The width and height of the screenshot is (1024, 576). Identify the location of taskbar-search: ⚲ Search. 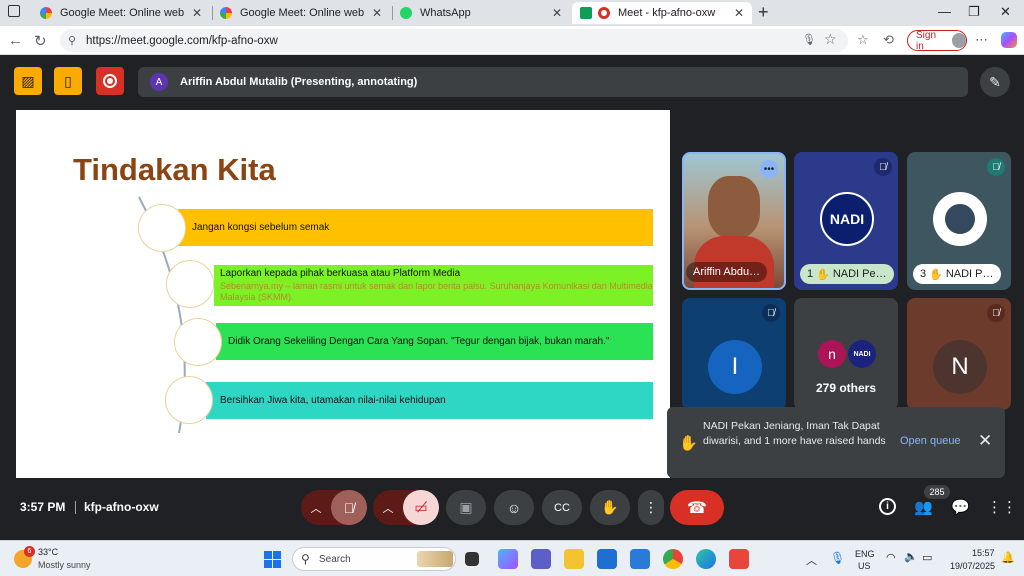
(374, 559).